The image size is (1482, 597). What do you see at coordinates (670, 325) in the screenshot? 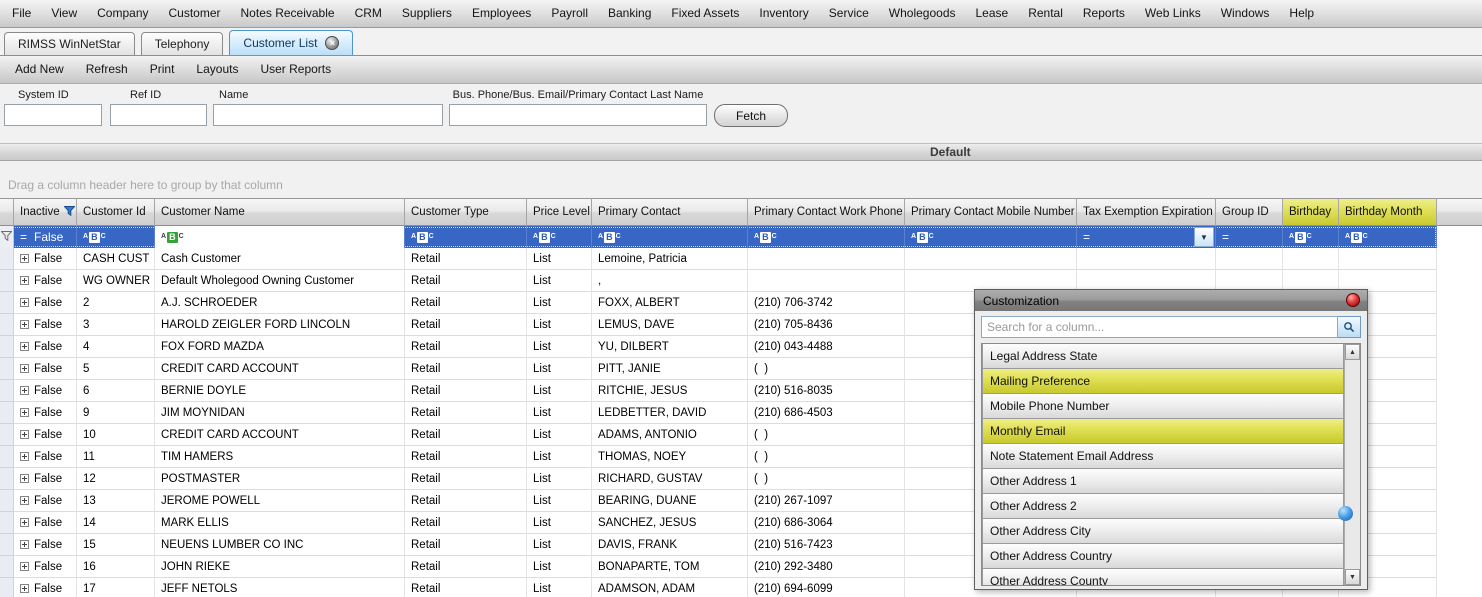
I see `cell-primary-contact: LEMUS, DAVE` at bounding box center [670, 325].